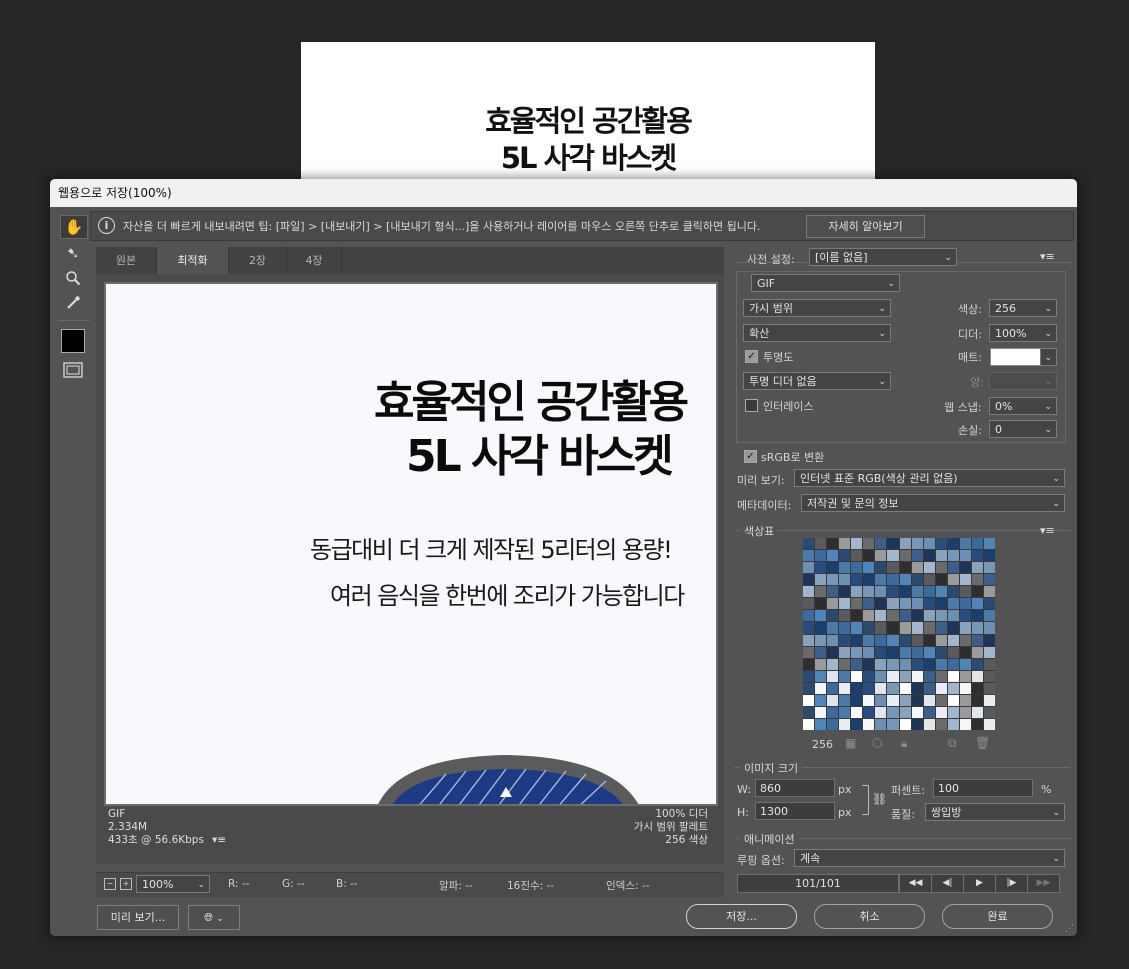 This screenshot has height=969, width=1129. Describe the element at coordinates (1011, 883) in the screenshot. I see `next-frame-button: |▶` at that location.